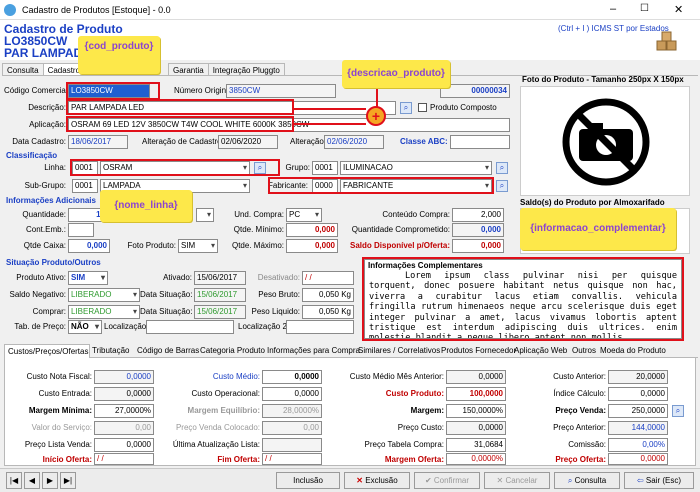 This screenshot has width=700, height=492. What do you see at coordinates (325, 168) in the screenshot?
I see `grupo-code-field: 0001` at bounding box center [325, 168].